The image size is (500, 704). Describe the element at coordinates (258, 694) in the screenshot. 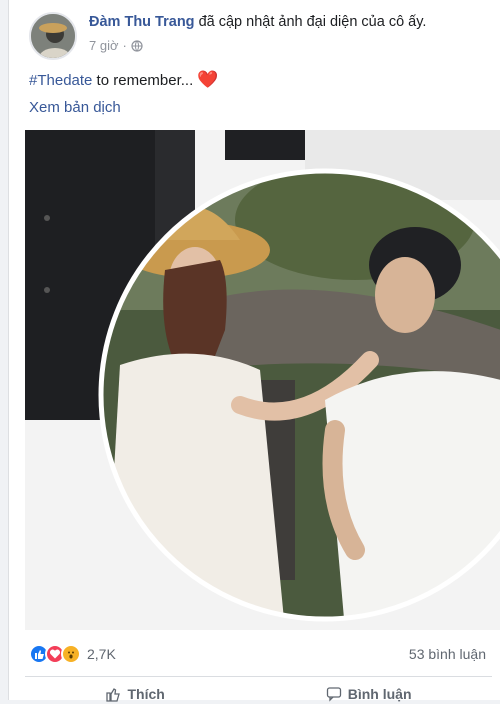

I see `post-action-bar: Thích Bình luận` at that location.